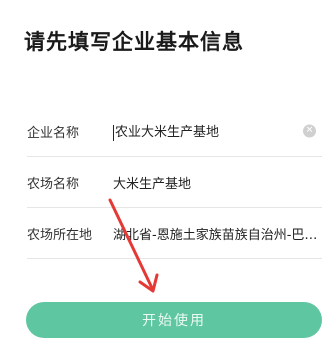 The height and width of the screenshot is (352, 336). What do you see at coordinates (134, 42) in the screenshot?
I see `page-title: 请先填写企业基本信息` at bounding box center [134, 42].